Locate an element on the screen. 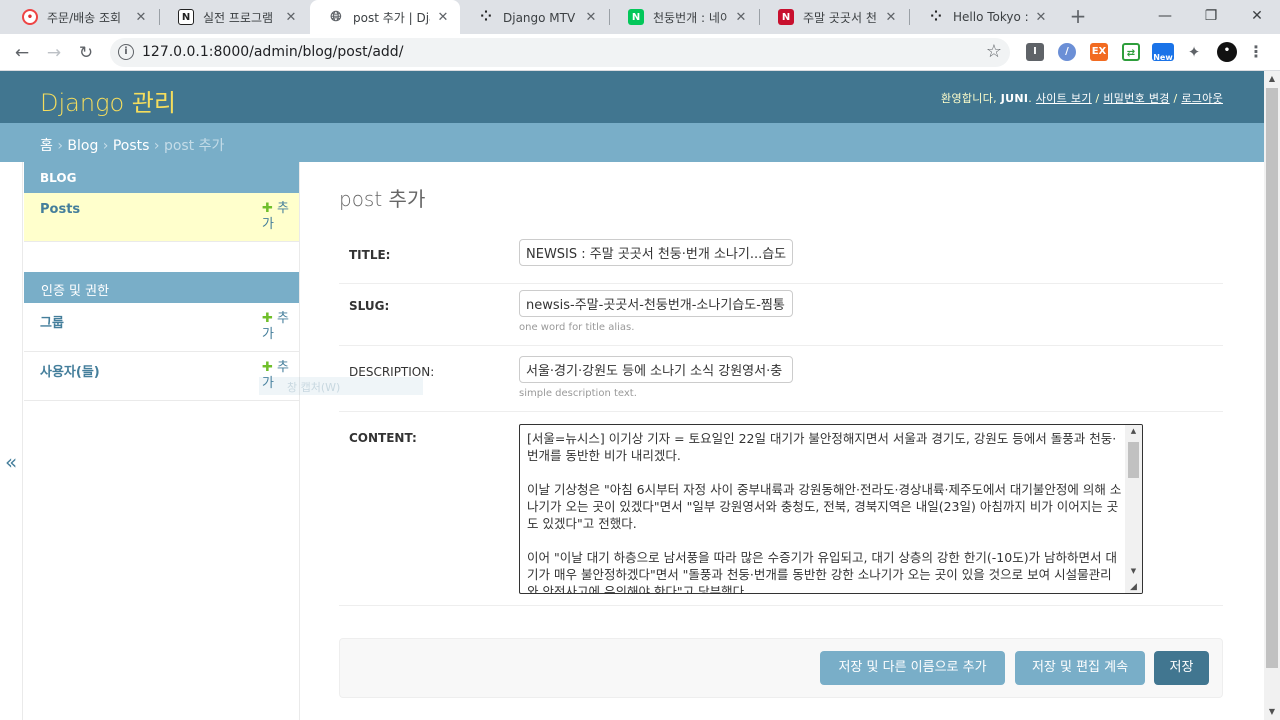 The height and width of the screenshot is (720, 1280). toggle-sidebar-icon: « is located at coordinates (11, 462).